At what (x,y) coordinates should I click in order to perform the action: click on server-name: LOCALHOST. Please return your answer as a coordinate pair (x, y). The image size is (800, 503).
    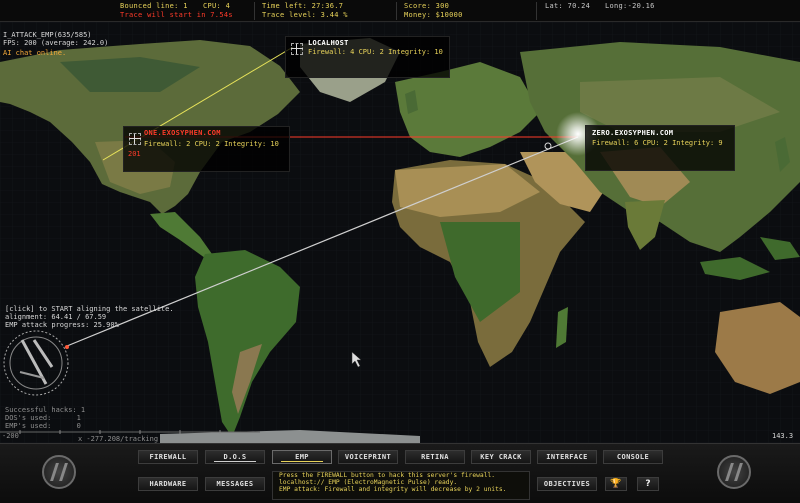
    Looking at the image, I should click on (328, 43).